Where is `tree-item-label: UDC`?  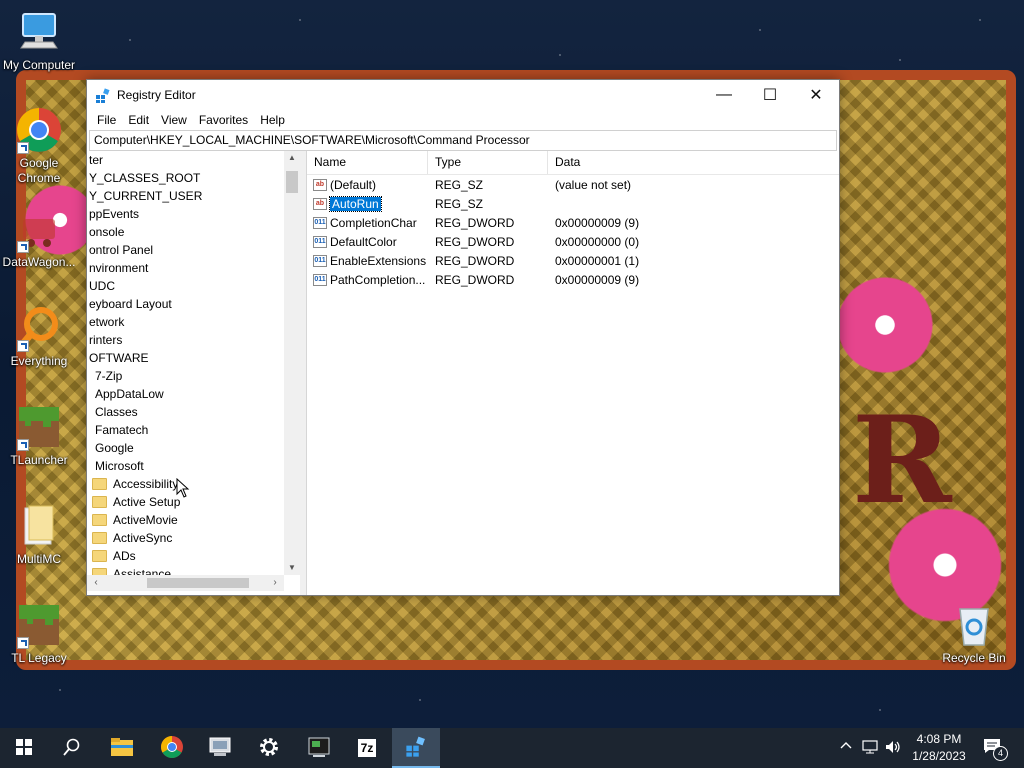
tree-item-label: UDC is located at coordinates (102, 286).